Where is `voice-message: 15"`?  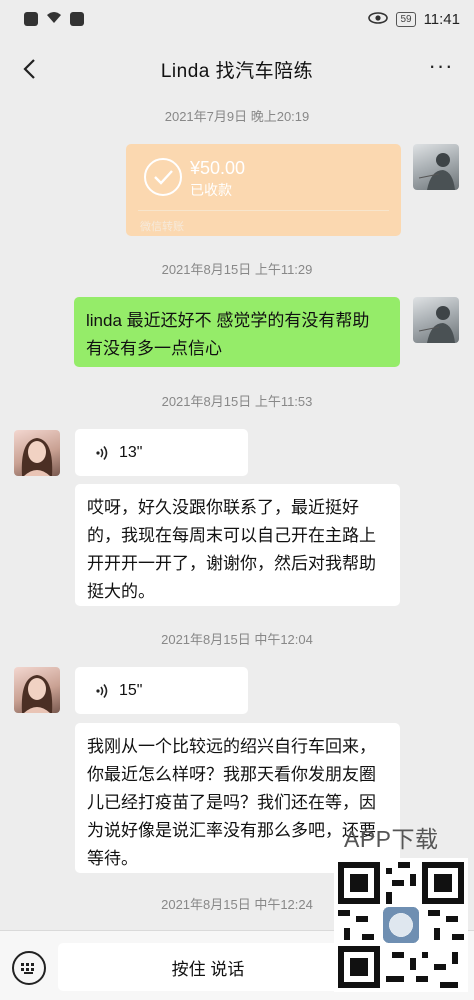
voice-message: 15" is located at coordinates (161, 690).